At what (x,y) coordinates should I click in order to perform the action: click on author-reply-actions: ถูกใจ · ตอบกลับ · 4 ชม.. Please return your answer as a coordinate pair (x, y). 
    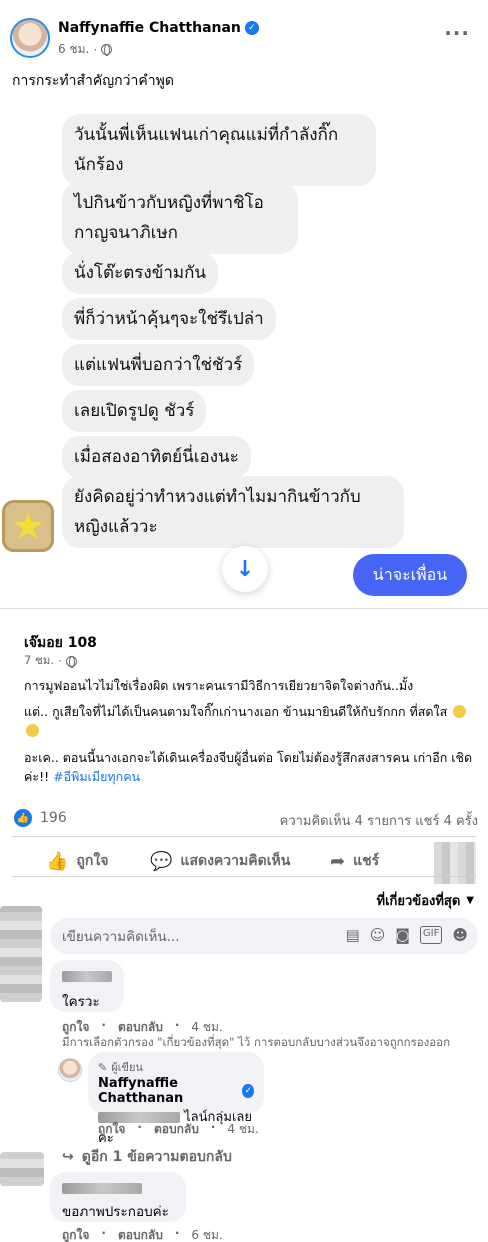
    Looking at the image, I should click on (178, 1129).